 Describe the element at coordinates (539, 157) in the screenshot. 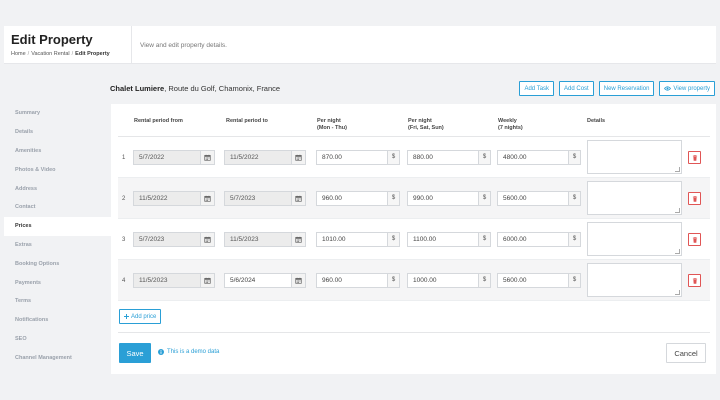

I see `weekly-price-input: 4800.00 $` at that location.